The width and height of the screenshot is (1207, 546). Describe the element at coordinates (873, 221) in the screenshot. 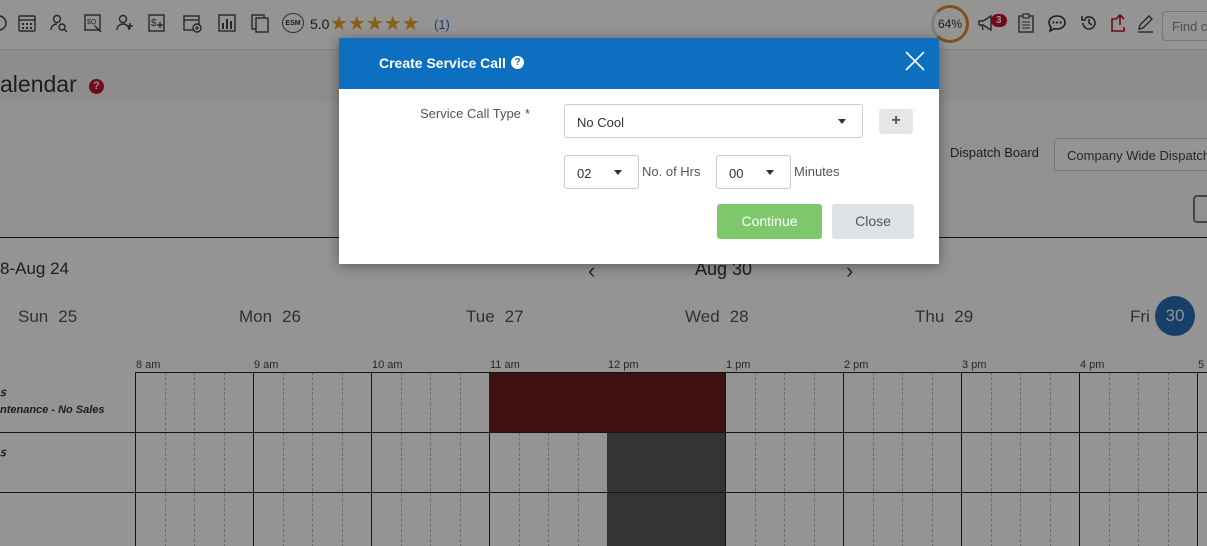

I see `close-button: Close` at that location.